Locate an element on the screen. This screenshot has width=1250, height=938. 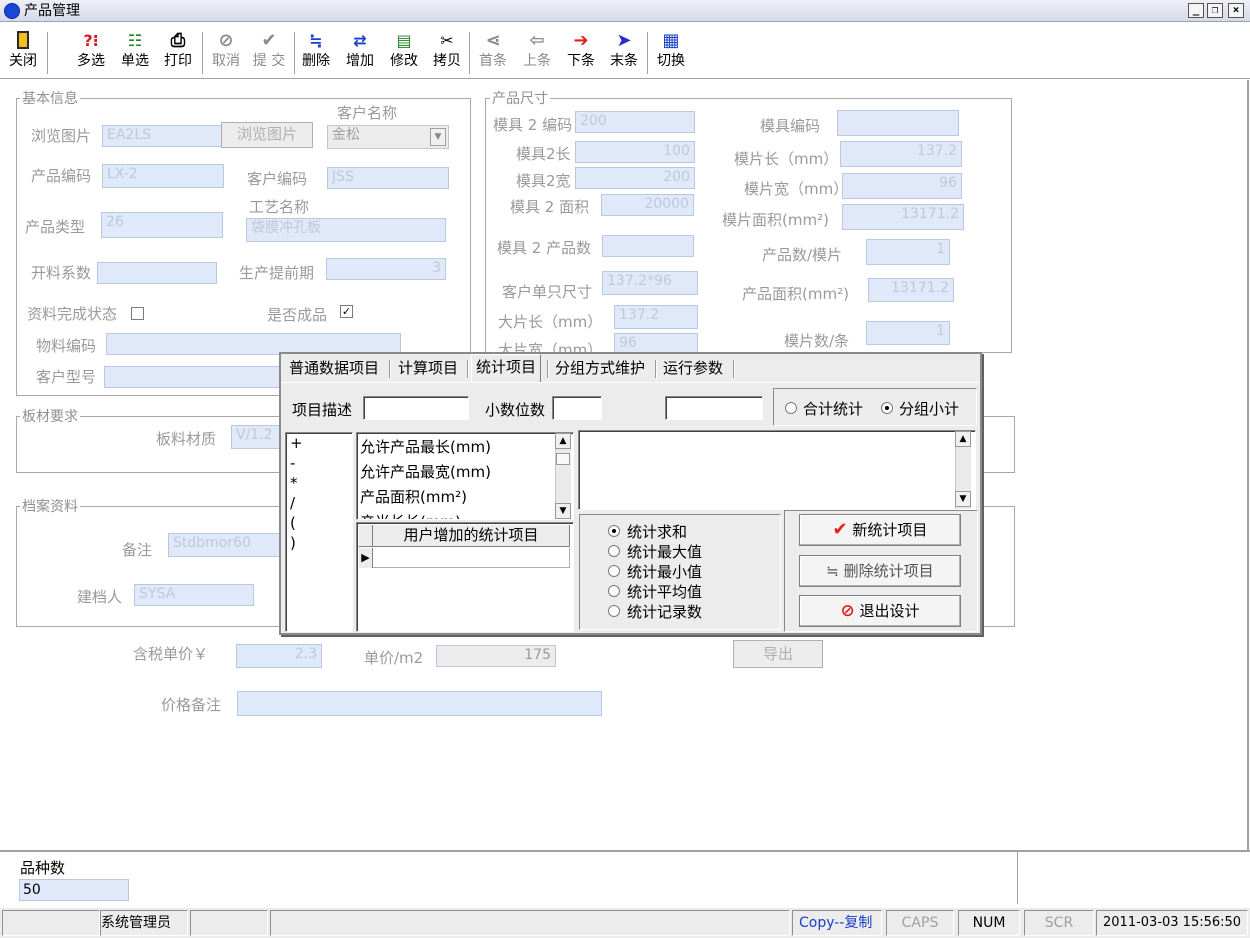
single-select-button: ☷ 单选 is located at coordinates (135, 53).